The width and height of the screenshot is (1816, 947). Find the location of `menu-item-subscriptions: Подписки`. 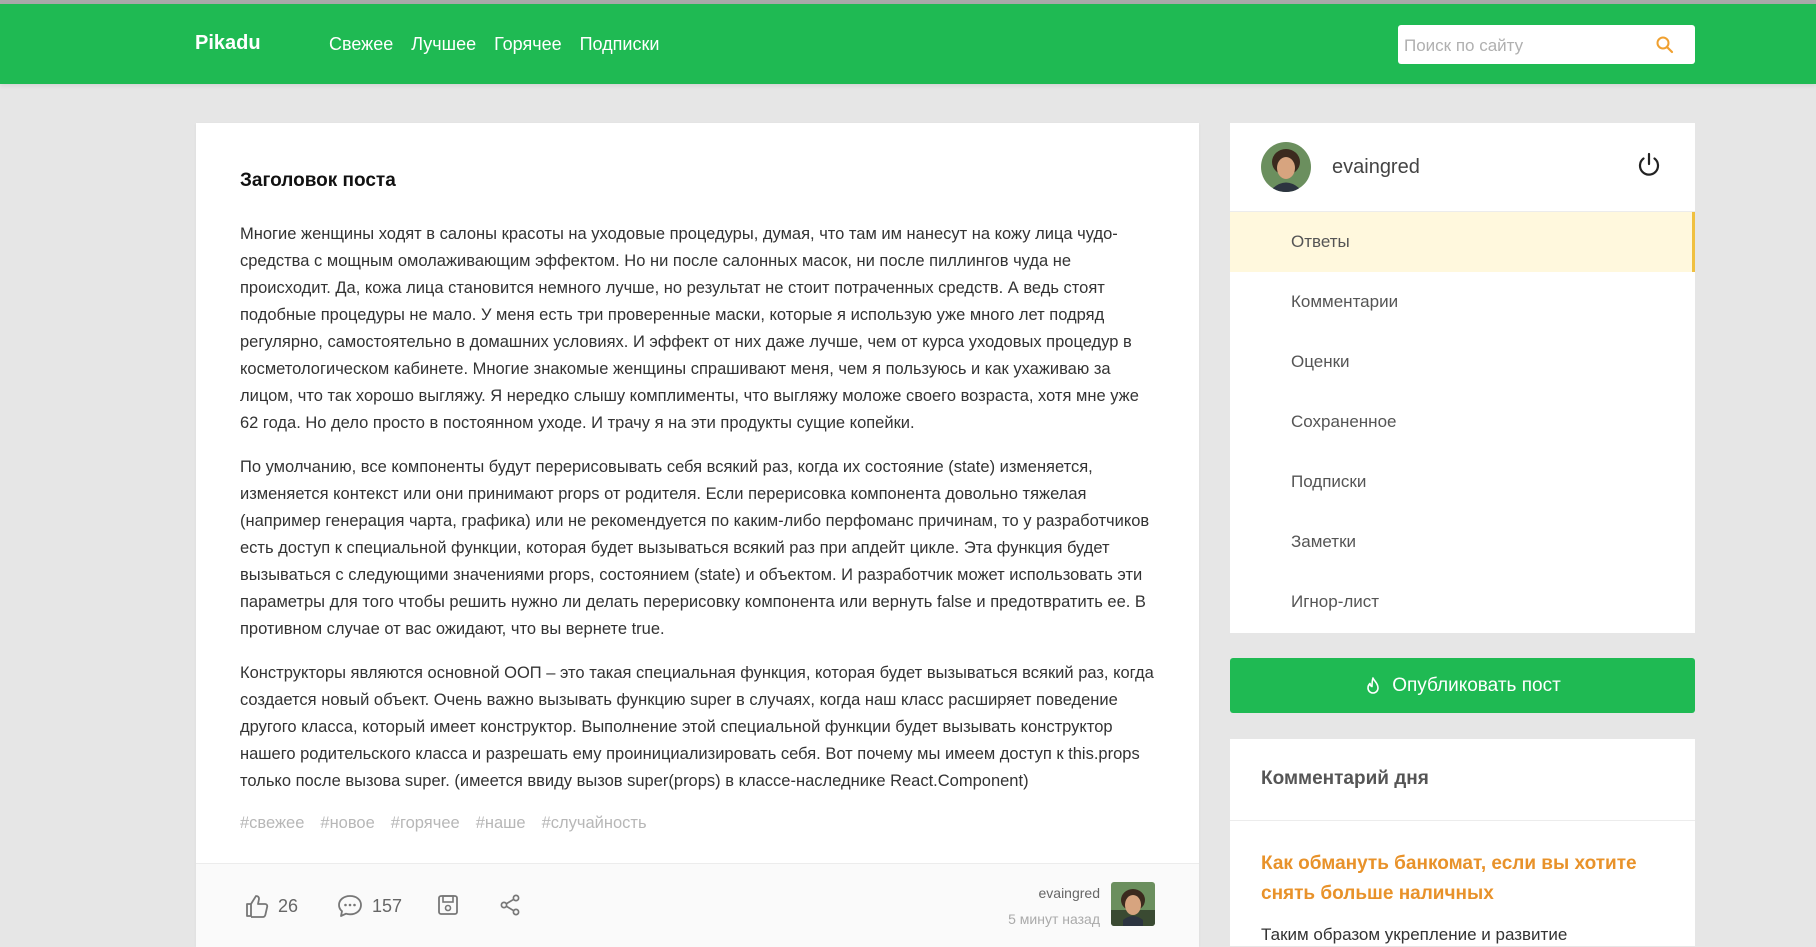

menu-item-subscriptions: Подписки is located at coordinates (1462, 482).